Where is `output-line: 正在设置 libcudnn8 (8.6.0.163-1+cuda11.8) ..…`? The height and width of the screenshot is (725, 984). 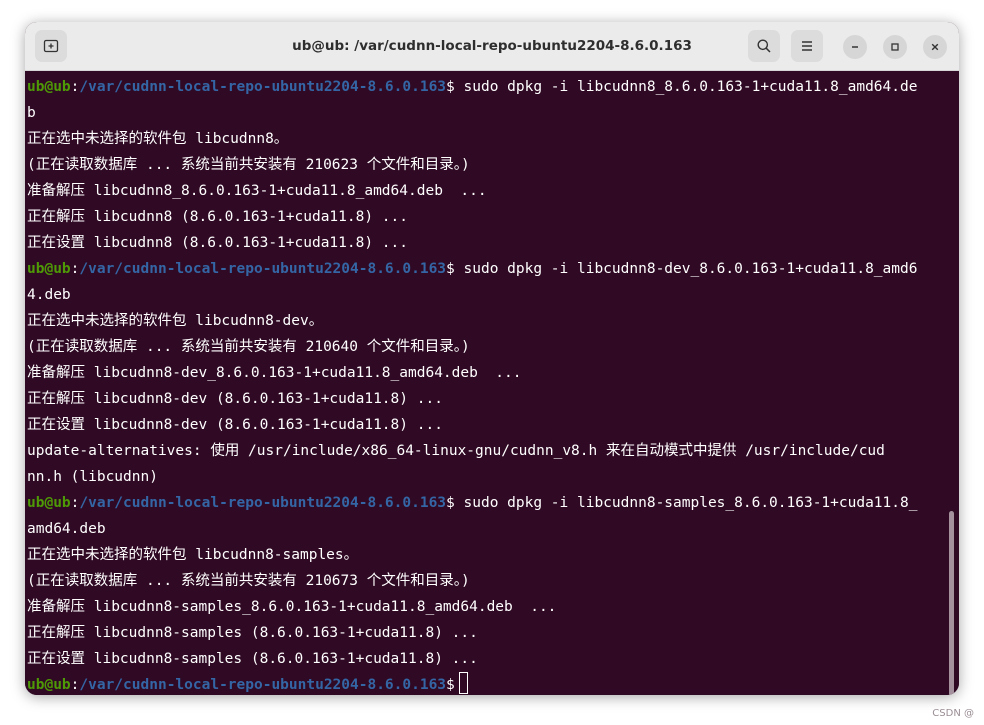
output-line: 正在设置 libcudnn8 (8.6.0.163-1+cuda11.8) ..… is located at coordinates (217, 243).